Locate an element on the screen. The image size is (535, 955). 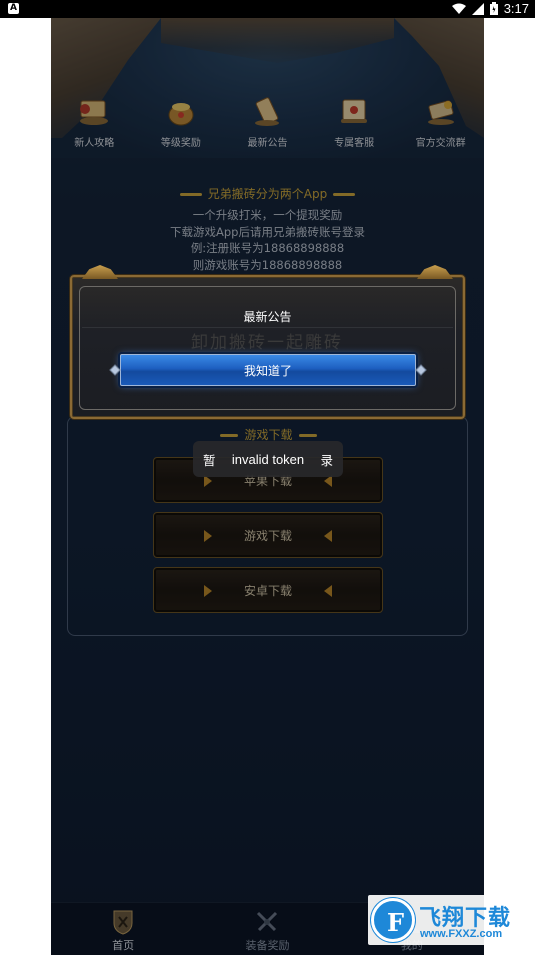
status-bar: A 3:17 is located at coordinates (267, 9).